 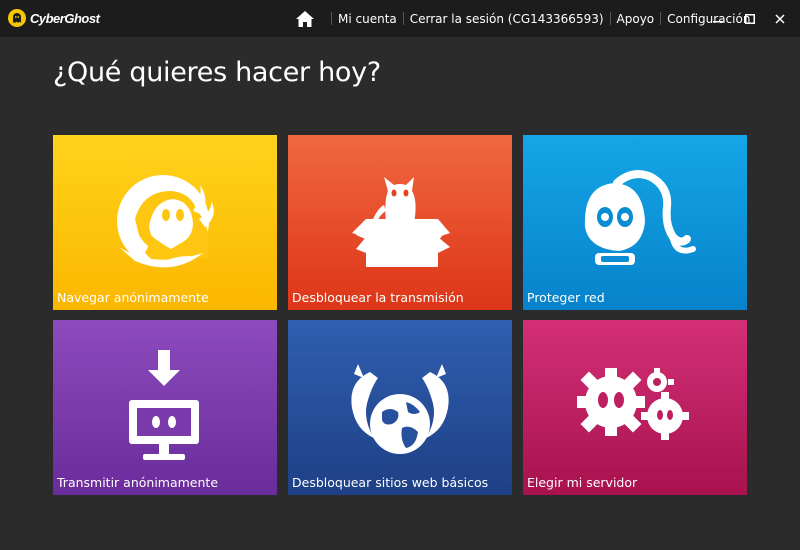 I want to click on home-icon, so click(x=305, y=19).